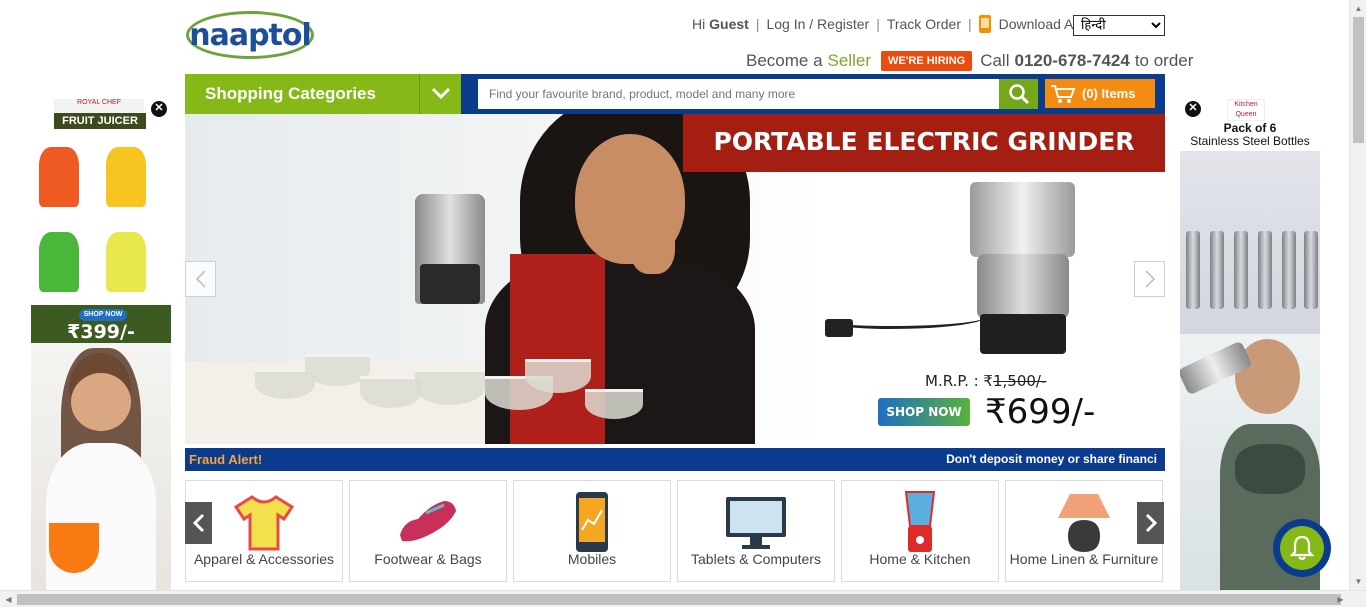  What do you see at coordinates (1018, 94) in the screenshot?
I see `search-icon` at bounding box center [1018, 94].